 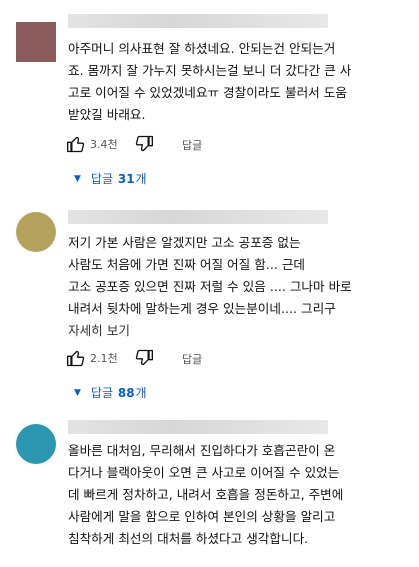 What do you see at coordinates (104, 144) in the screenshot?
I see `like-count: 3.4천` at bounding box center [104, 144].